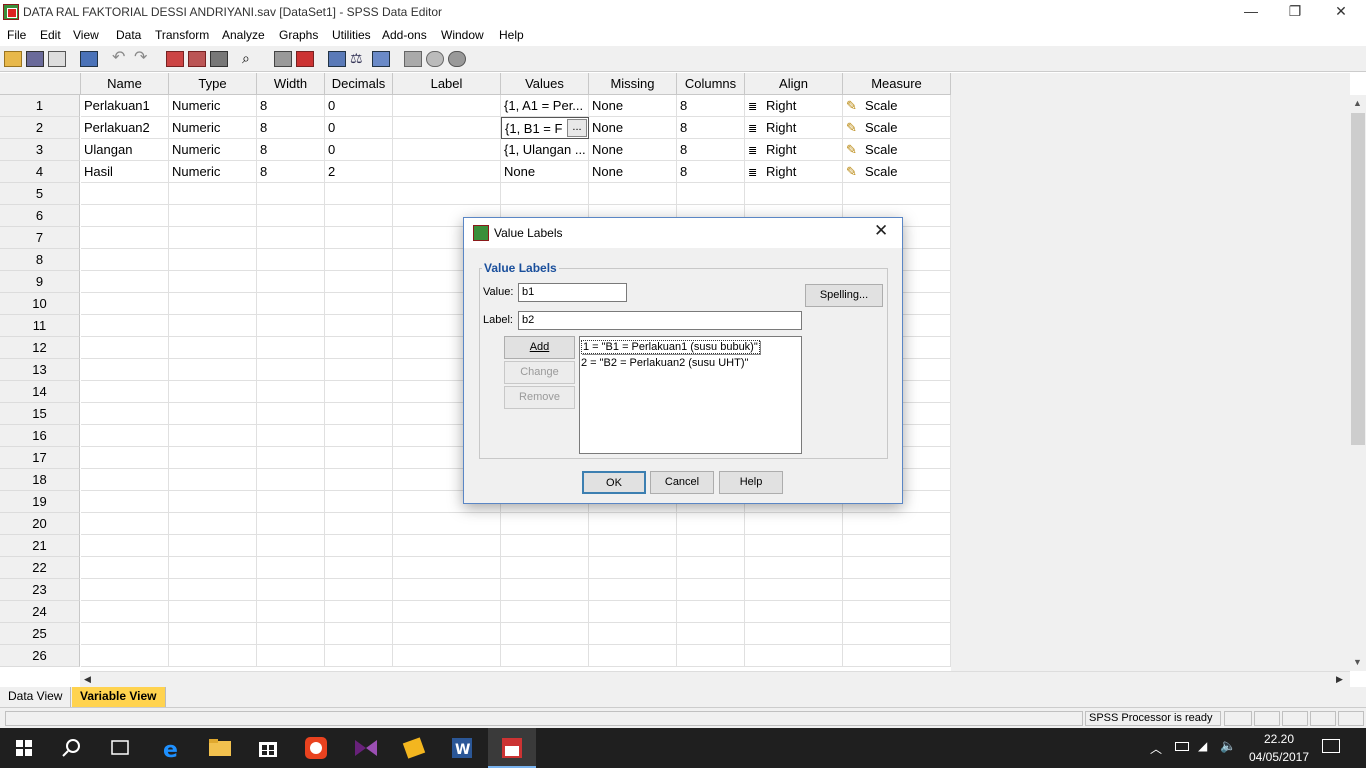 Image resolution: width=1366 pixels, height=771 pixels. I want to click on spss-taskbar-icon, so click(512, 748).